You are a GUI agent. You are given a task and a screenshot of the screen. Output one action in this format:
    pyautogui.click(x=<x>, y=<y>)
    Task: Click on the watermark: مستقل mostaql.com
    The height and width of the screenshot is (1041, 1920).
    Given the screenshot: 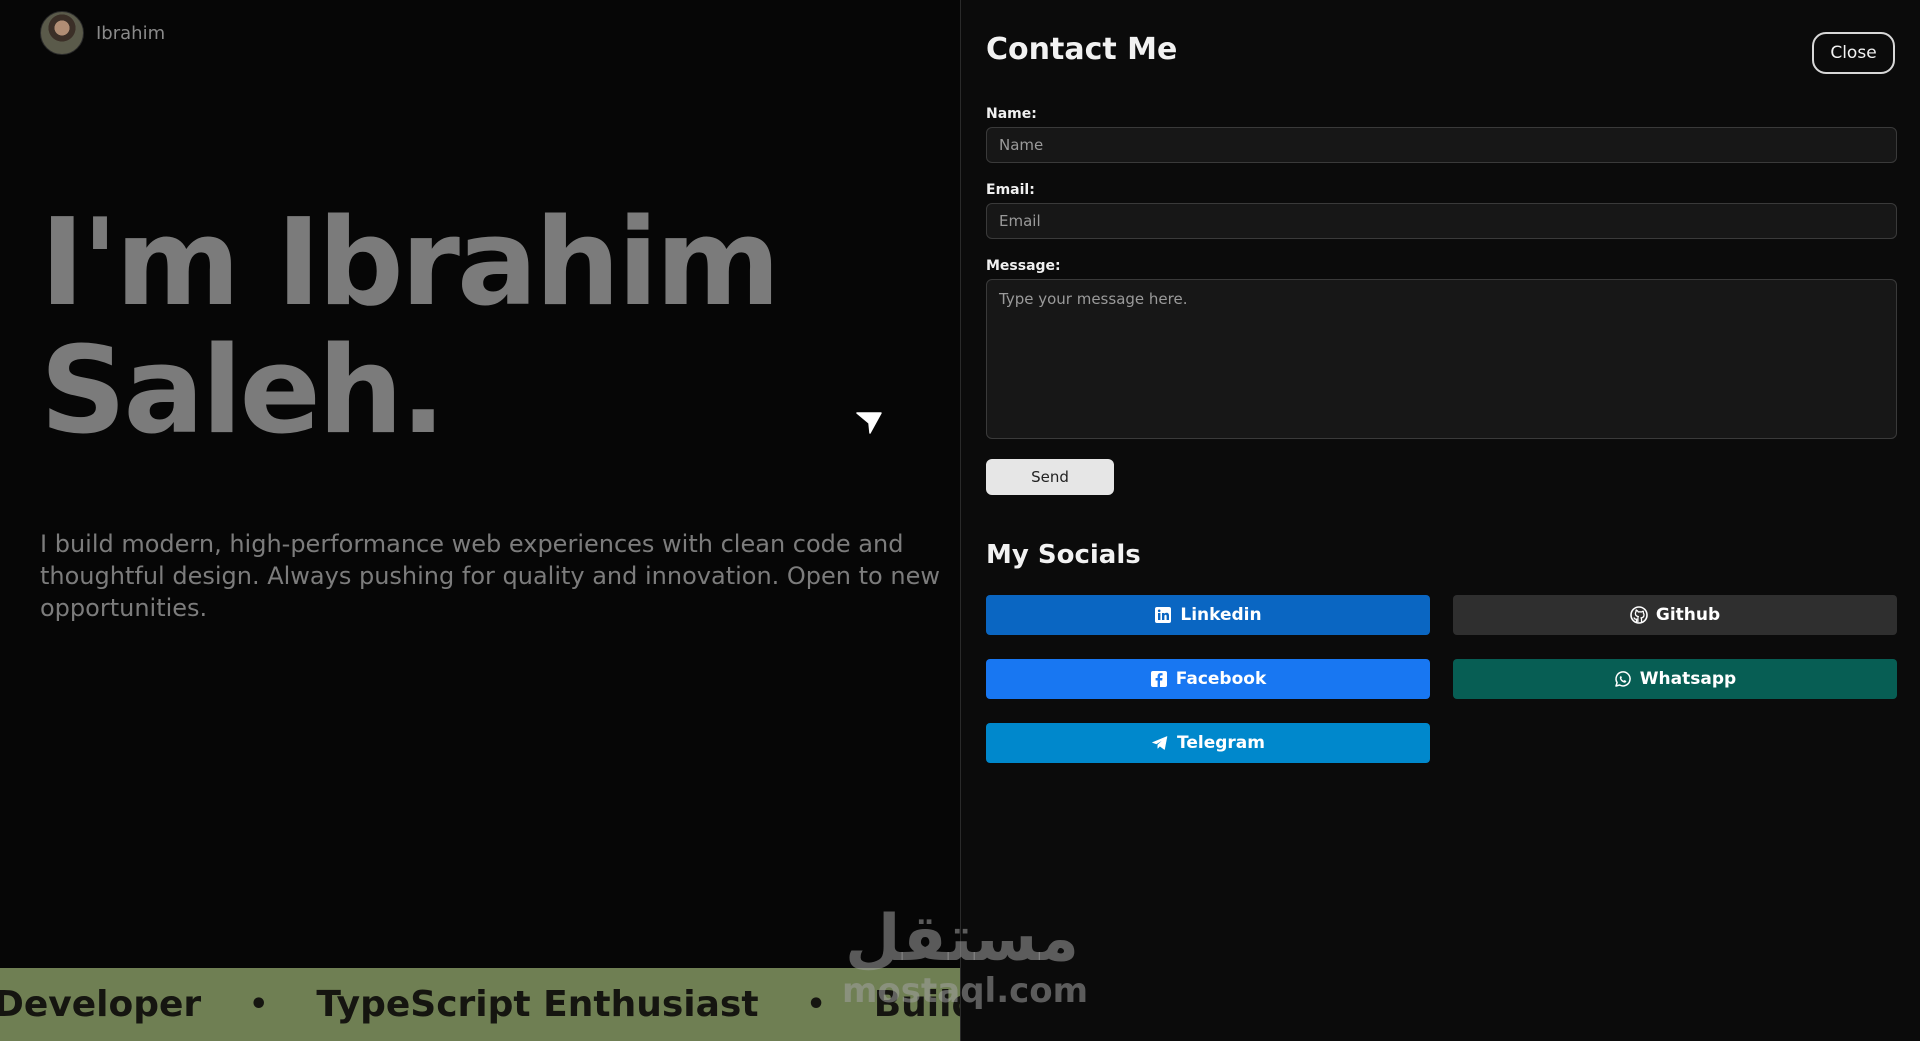 What is the action you would take?
    pyautogui.click(x=965, y=963)
    